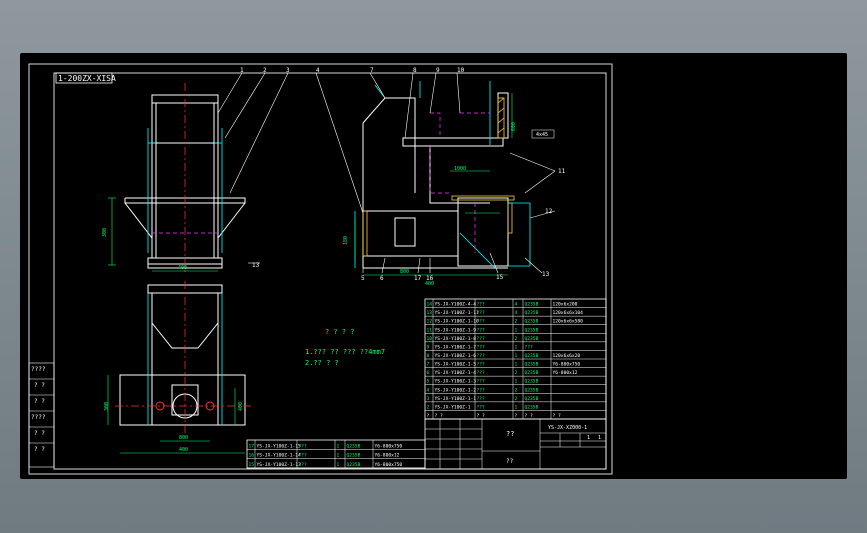 The width and height of the screenshot is (867, 533). I want to click on bom-cell-no: 14, so click(430, 305).